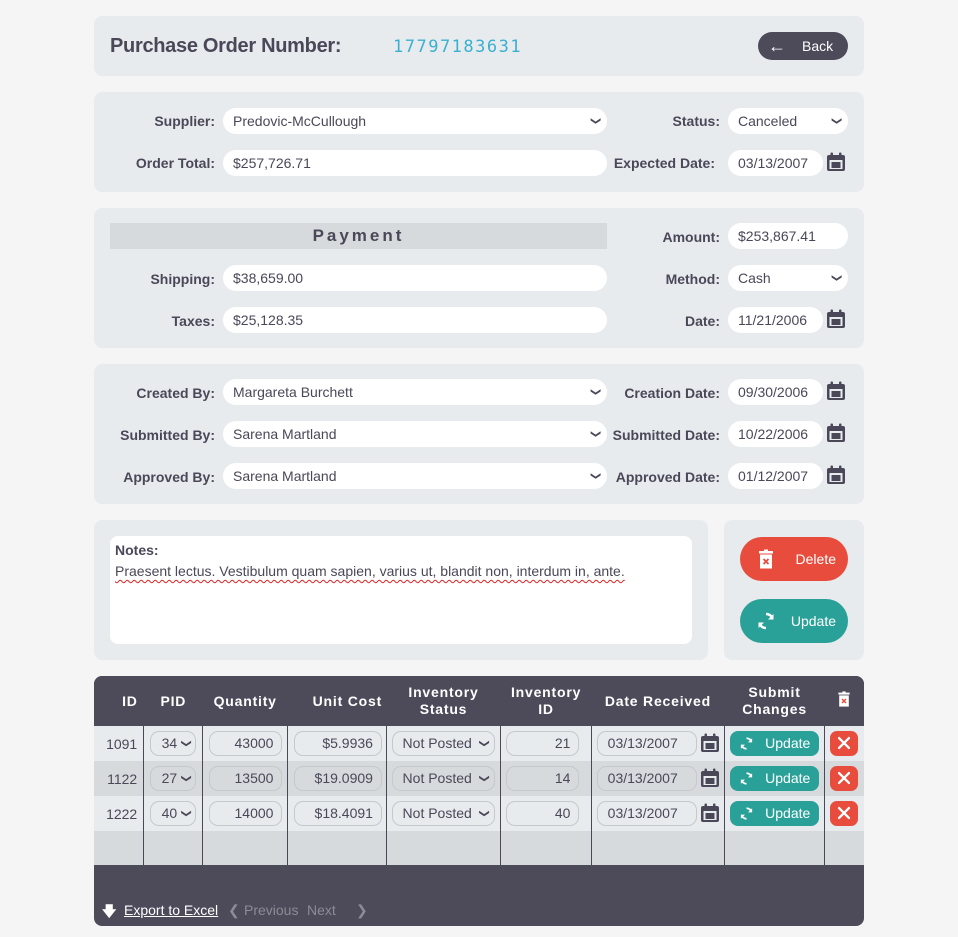  What do you see at coordinates (193, 321) in the screenshot?
I see `taxes-label: Taxes:` at bounding box center [193, 321].